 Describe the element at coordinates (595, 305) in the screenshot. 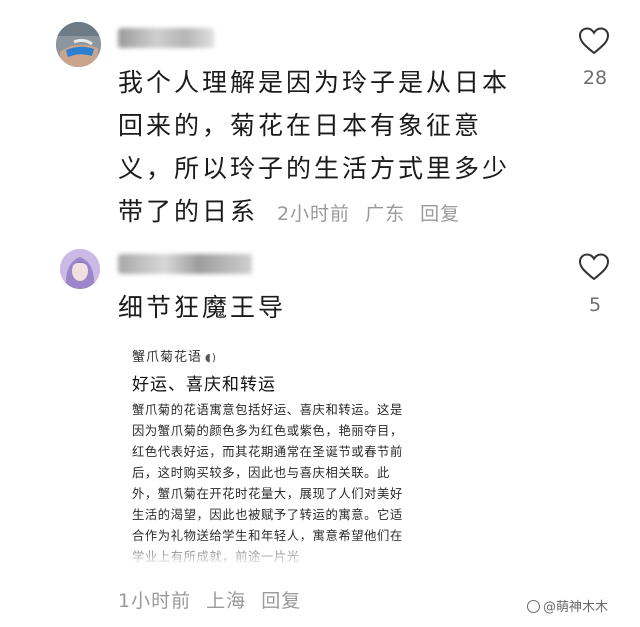

I see `like-count: 5` at that location.